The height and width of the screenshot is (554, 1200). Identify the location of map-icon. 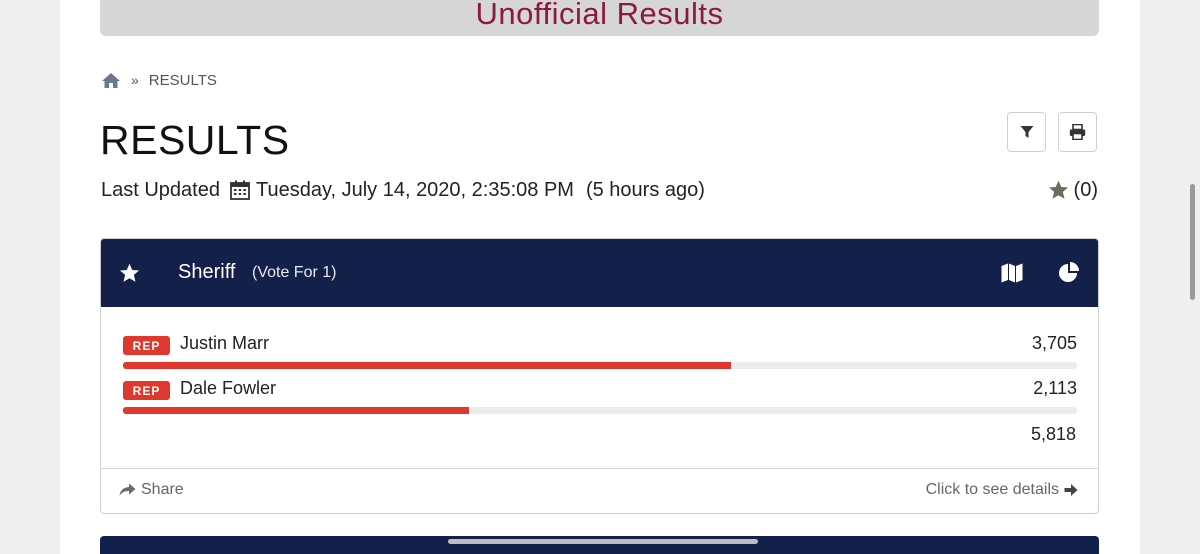
(1012, 275).